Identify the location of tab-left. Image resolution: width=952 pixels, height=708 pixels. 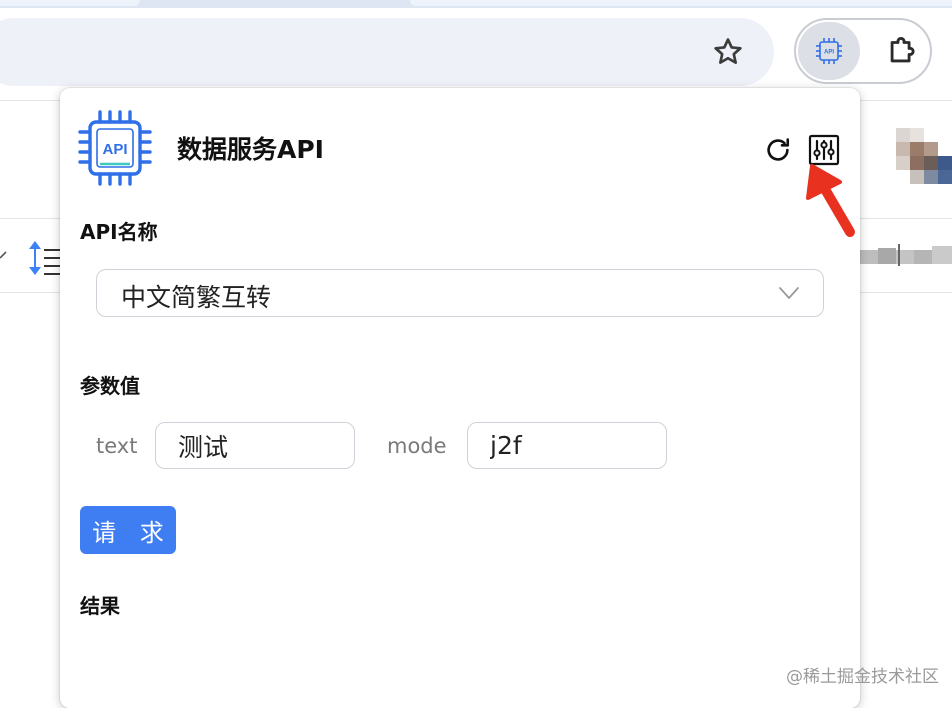
(70, 3).